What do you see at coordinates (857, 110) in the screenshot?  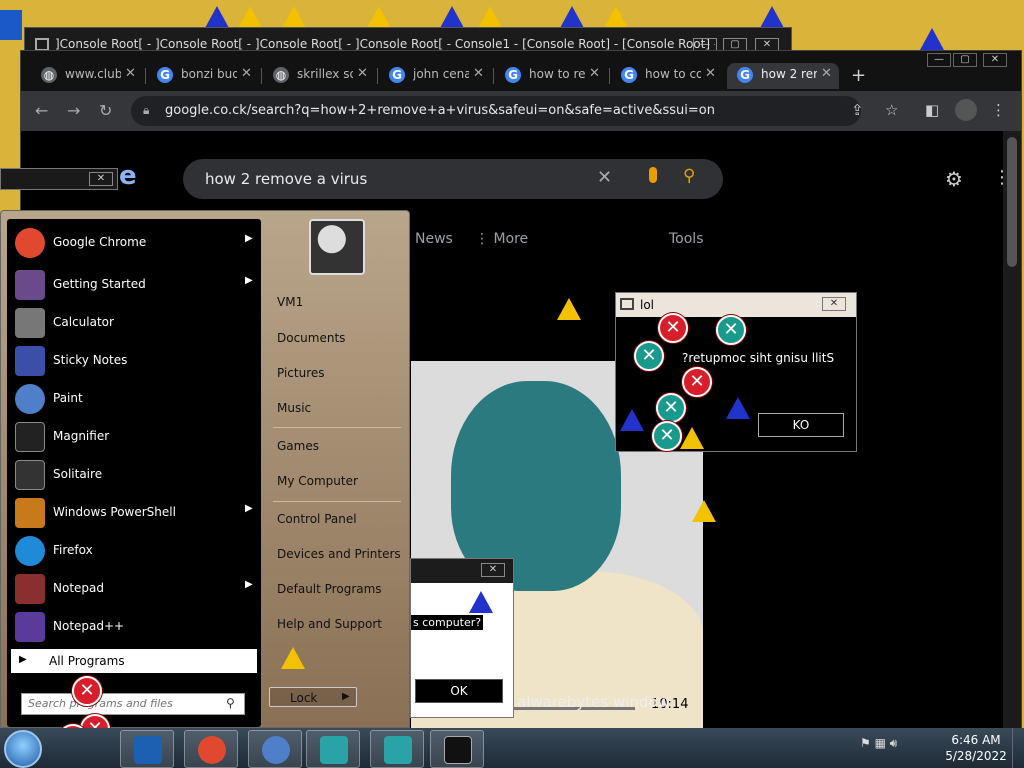 I see `share-icon: ⇪` at bounding box center [857, 110].